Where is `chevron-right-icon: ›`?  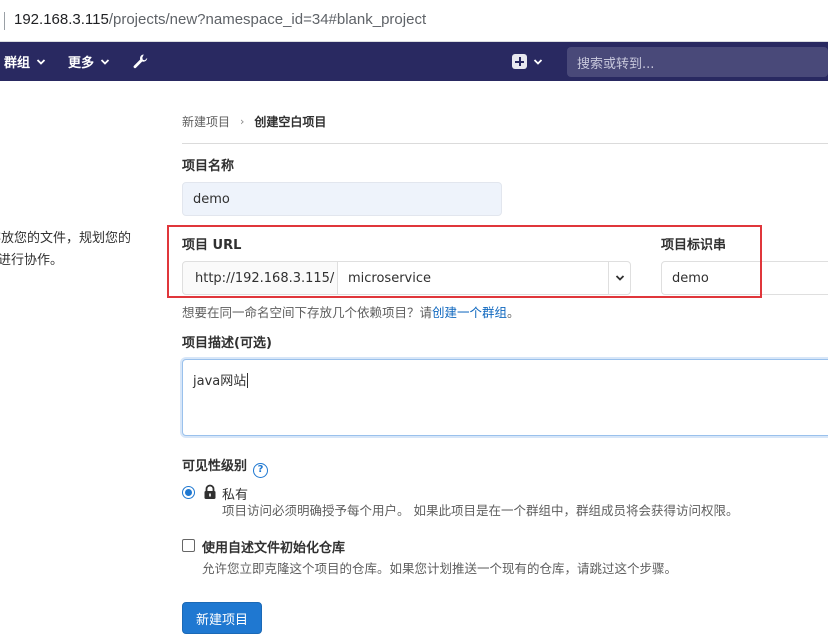
chevron-right-icon: › is located at coordinates (242, 121).